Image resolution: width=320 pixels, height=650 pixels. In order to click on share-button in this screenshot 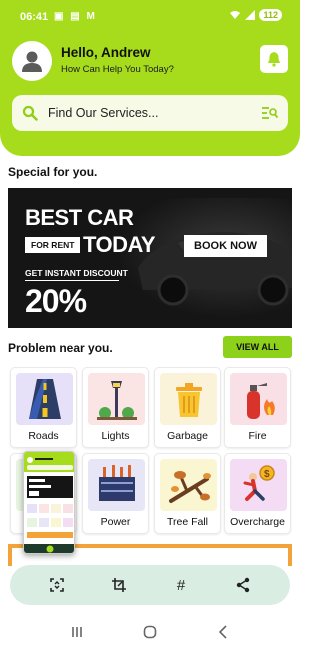, I will do `click(243, 585)`.